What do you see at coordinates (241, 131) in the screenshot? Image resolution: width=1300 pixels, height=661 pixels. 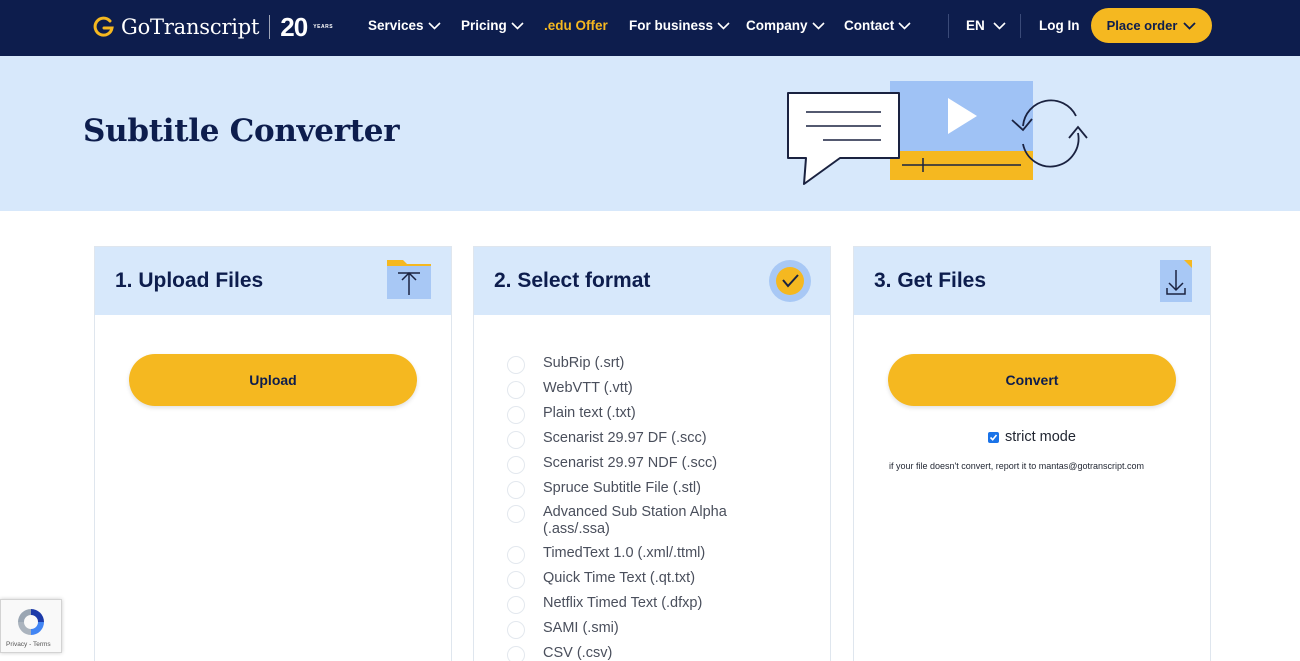 I see `page-title: Subtitle Converter` at bounding box center [241, 131].